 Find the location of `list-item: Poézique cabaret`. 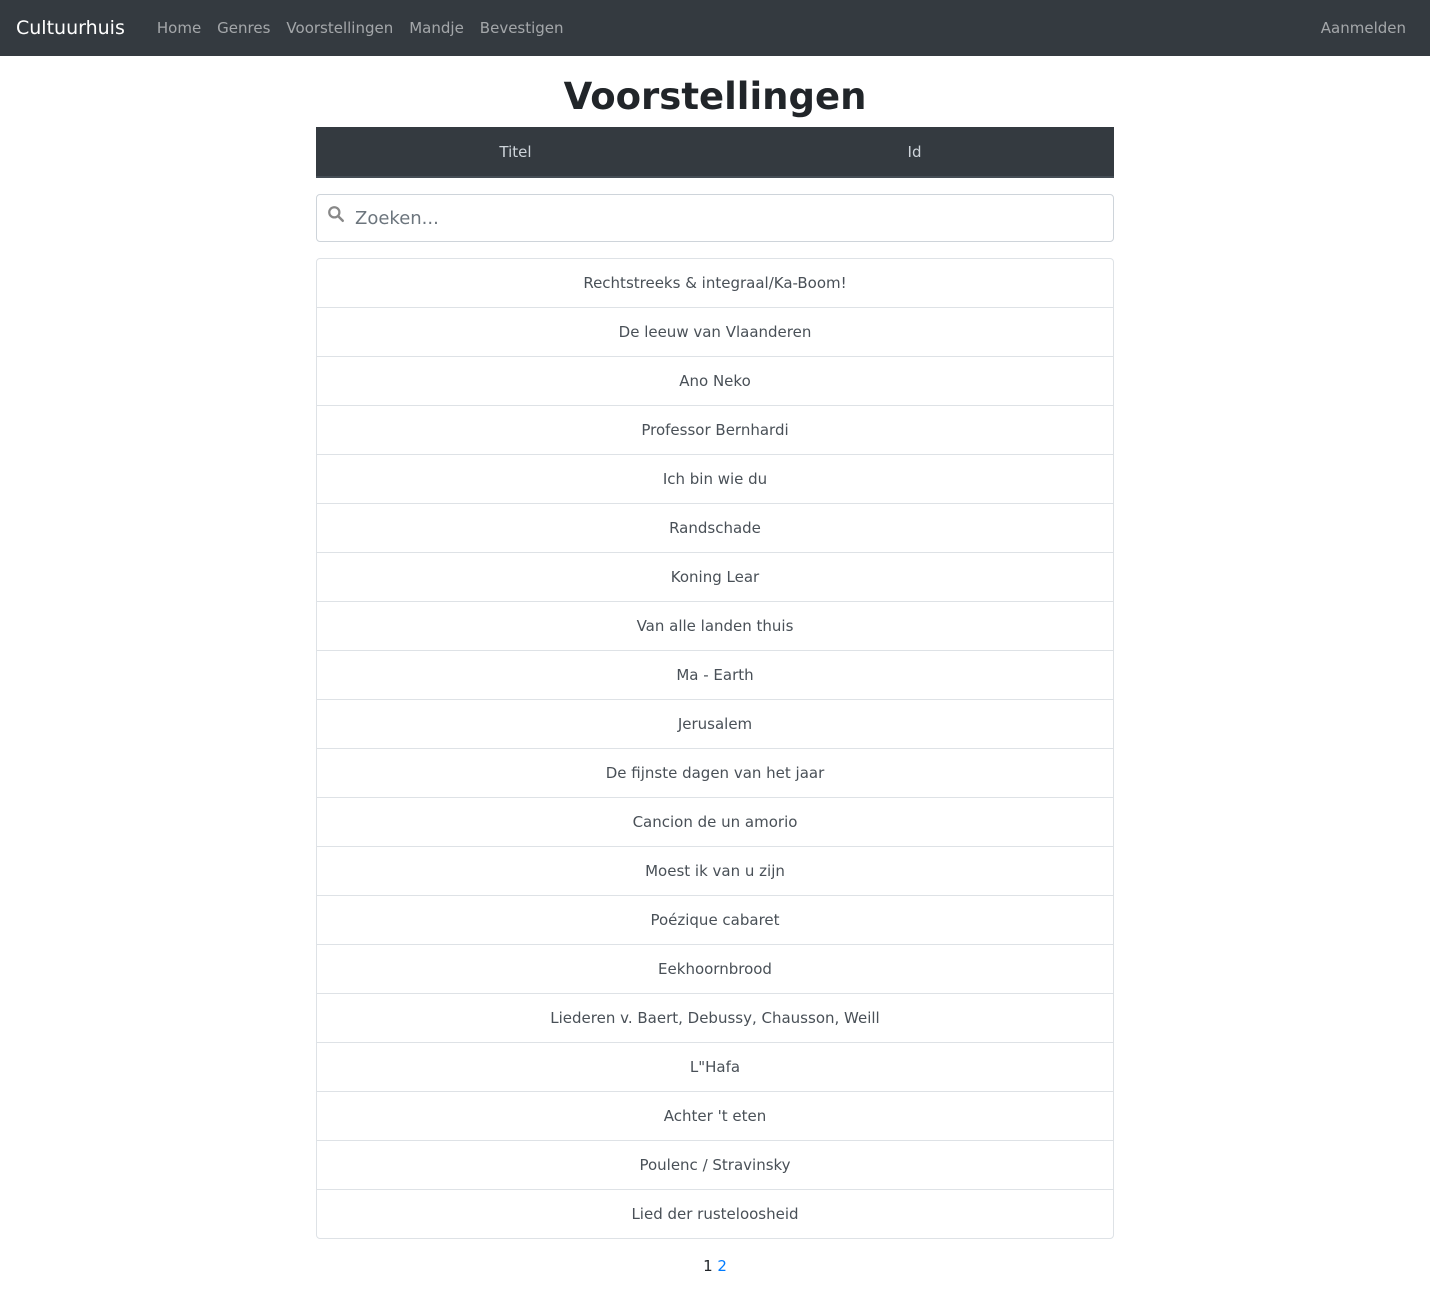

list-item: Poézique cabaret is located at coordinates (715, 920).